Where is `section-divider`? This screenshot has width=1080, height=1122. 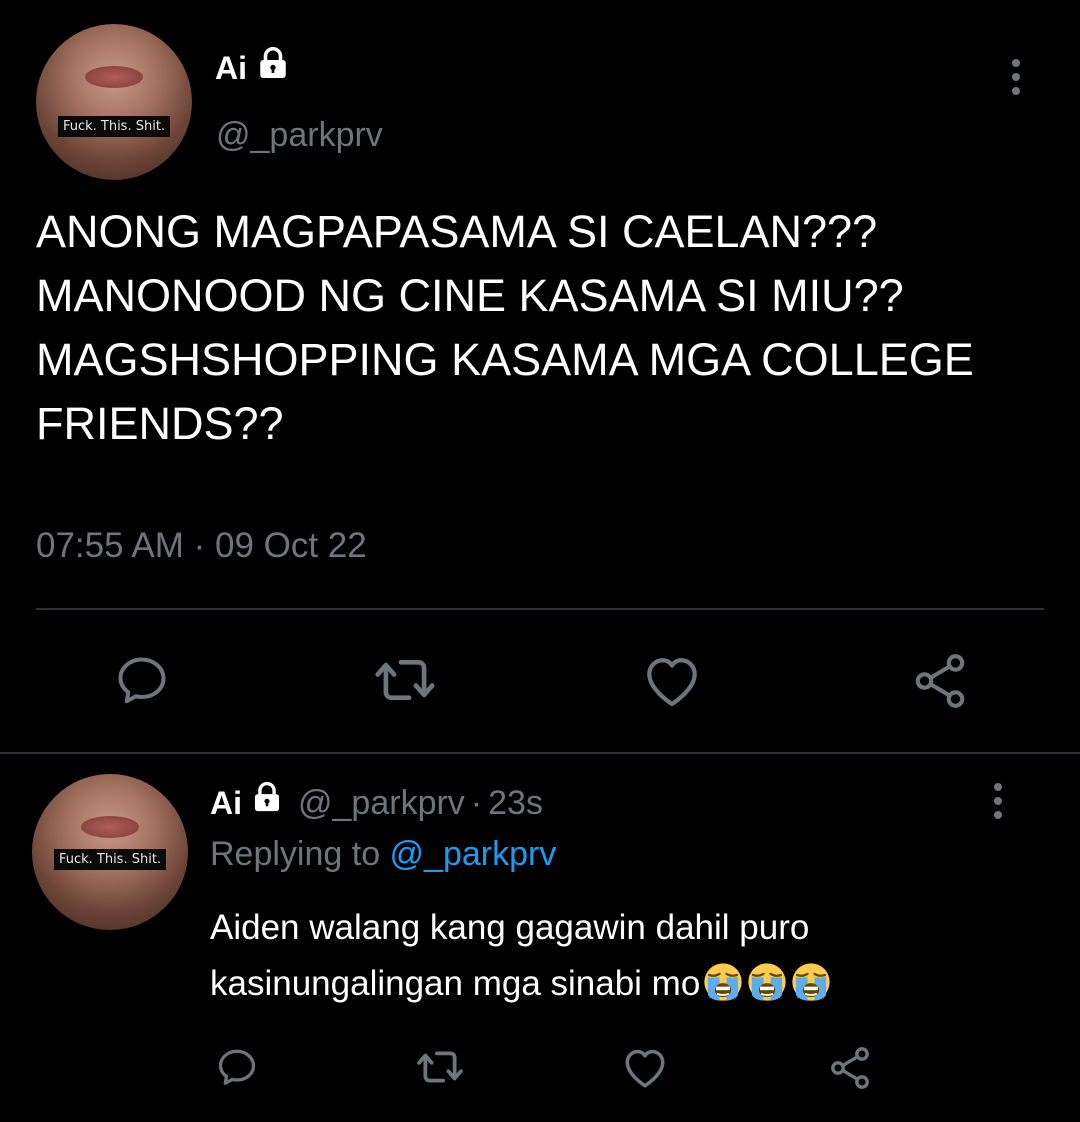 section-divider is located at coordinates (540, 753).